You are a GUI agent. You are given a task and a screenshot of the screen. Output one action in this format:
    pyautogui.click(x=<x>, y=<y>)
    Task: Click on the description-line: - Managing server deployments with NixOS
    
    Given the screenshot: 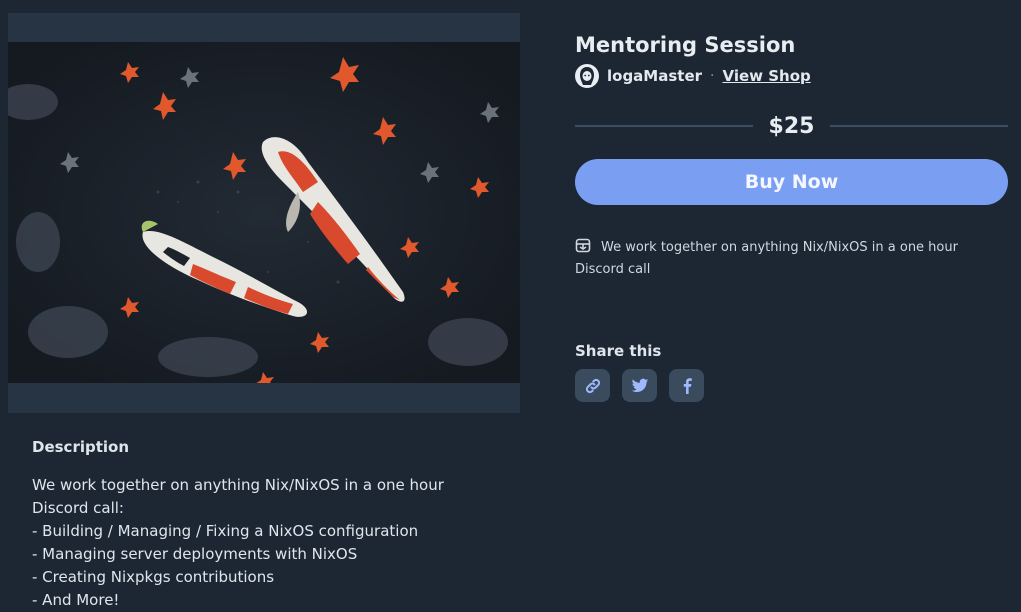 What is the action you would take?
    pyautogui.click(x=195, y=554)
    